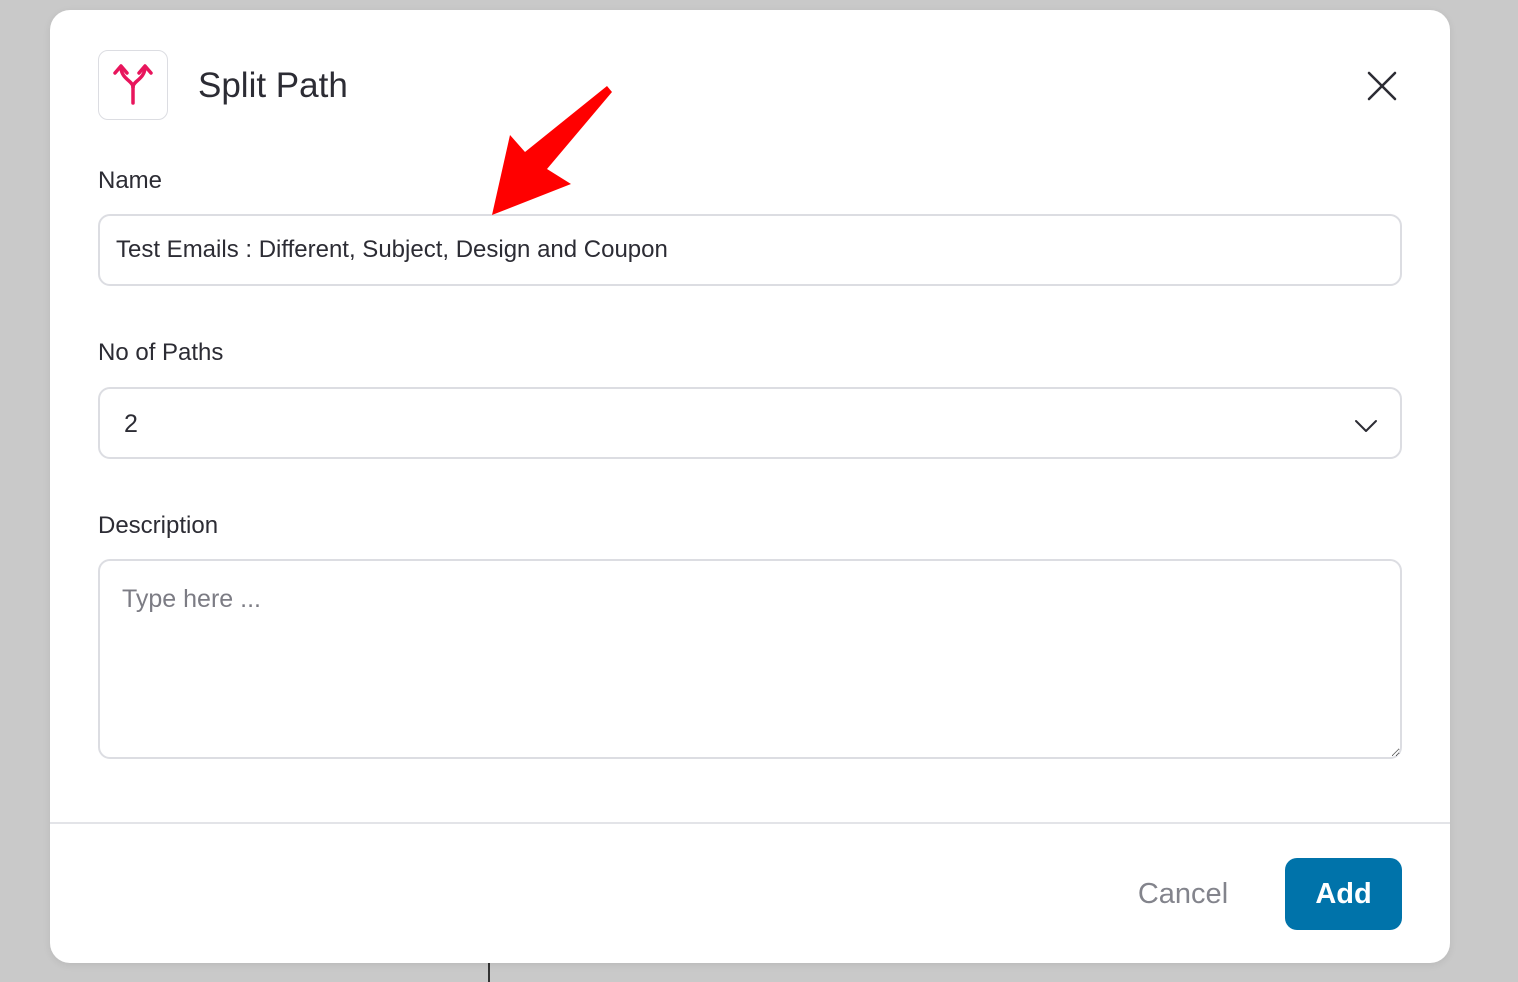  What do you see at coordinates (750, 250) in the screenshot?
I see `name-input` at bounding box center [750, 250].